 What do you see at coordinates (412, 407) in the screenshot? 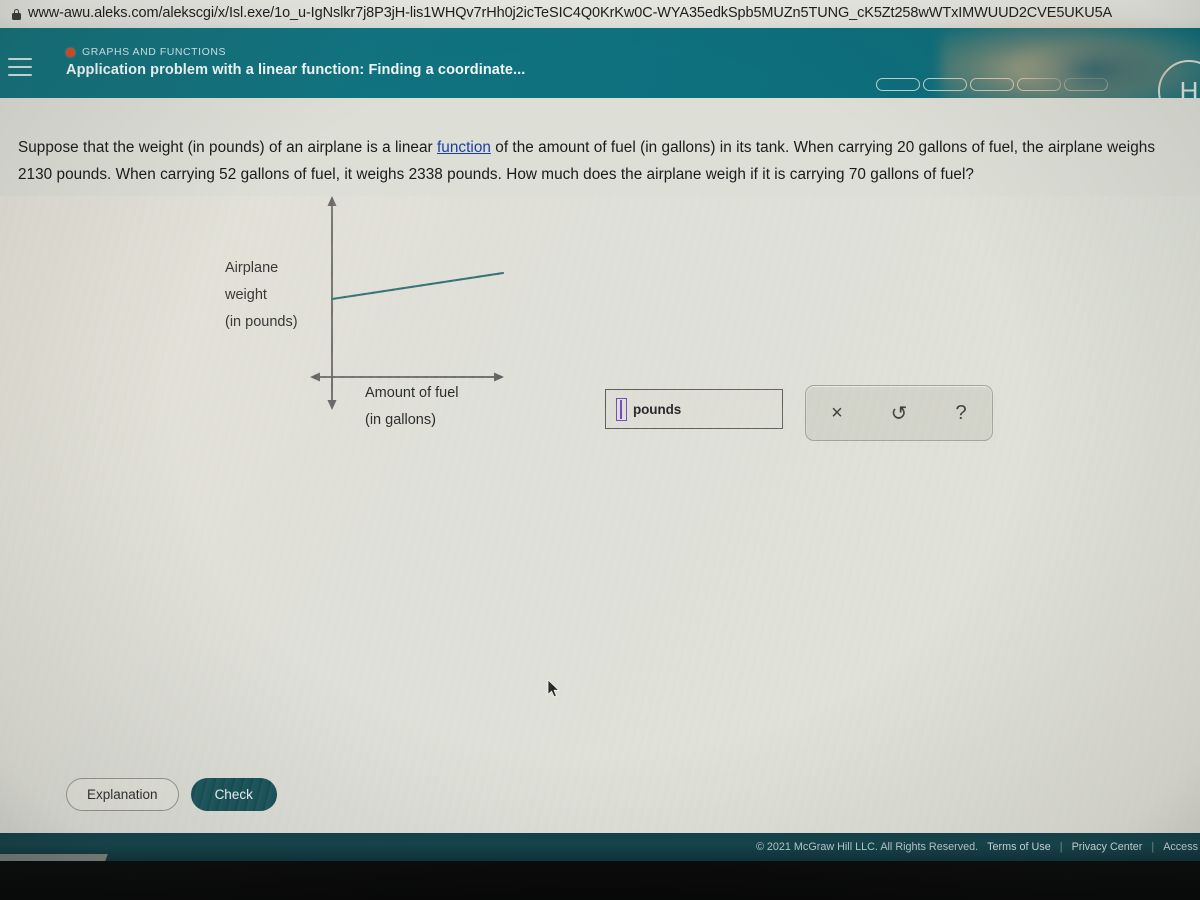
I see `x-axis-label: Amount of fuel (in gallons)` at bounding box center [412, 407].